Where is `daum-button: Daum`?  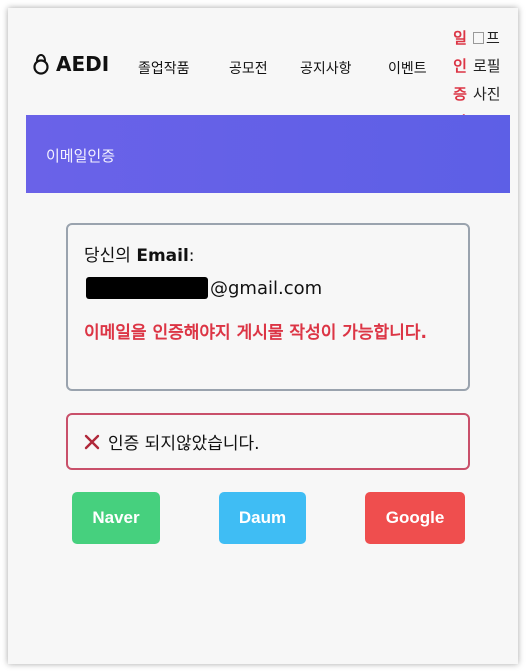 daum-button: Daum is located at coordinates (262, 518).